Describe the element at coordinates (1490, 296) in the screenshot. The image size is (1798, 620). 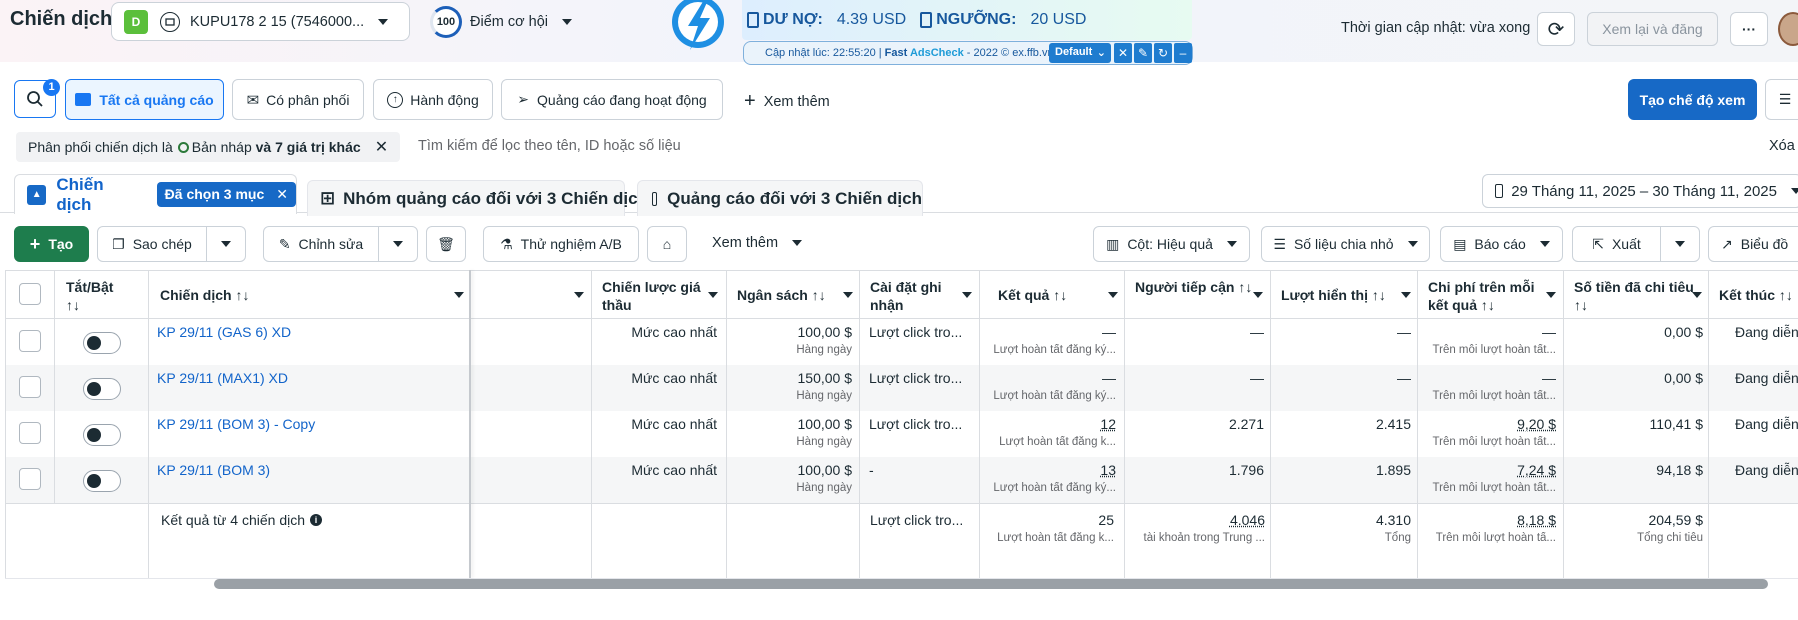
I see `col-cost-per-result: Chi phí trên mỗi kết quả ↑↓` at that location.